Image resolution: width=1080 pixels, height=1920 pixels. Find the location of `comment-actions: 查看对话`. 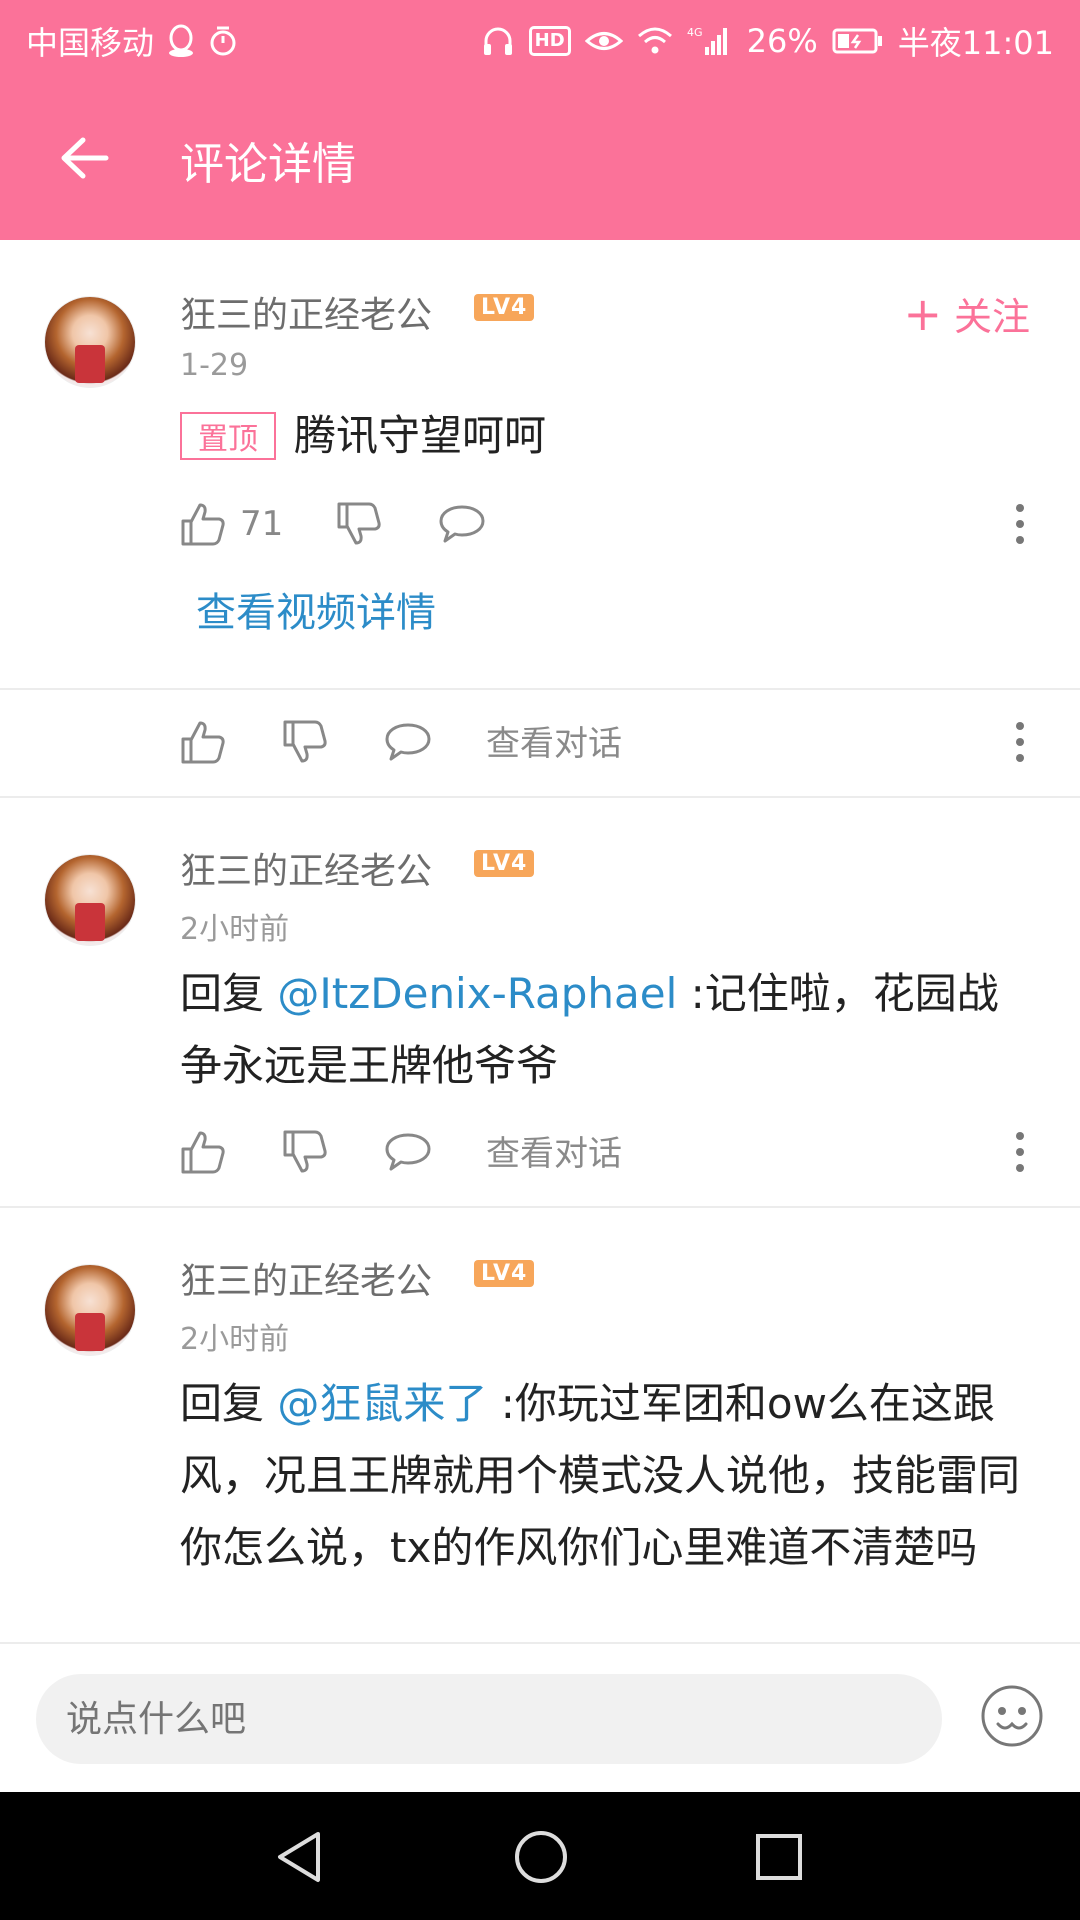

comment-actions: 查看对话 is located at coordinates (610, 1152).